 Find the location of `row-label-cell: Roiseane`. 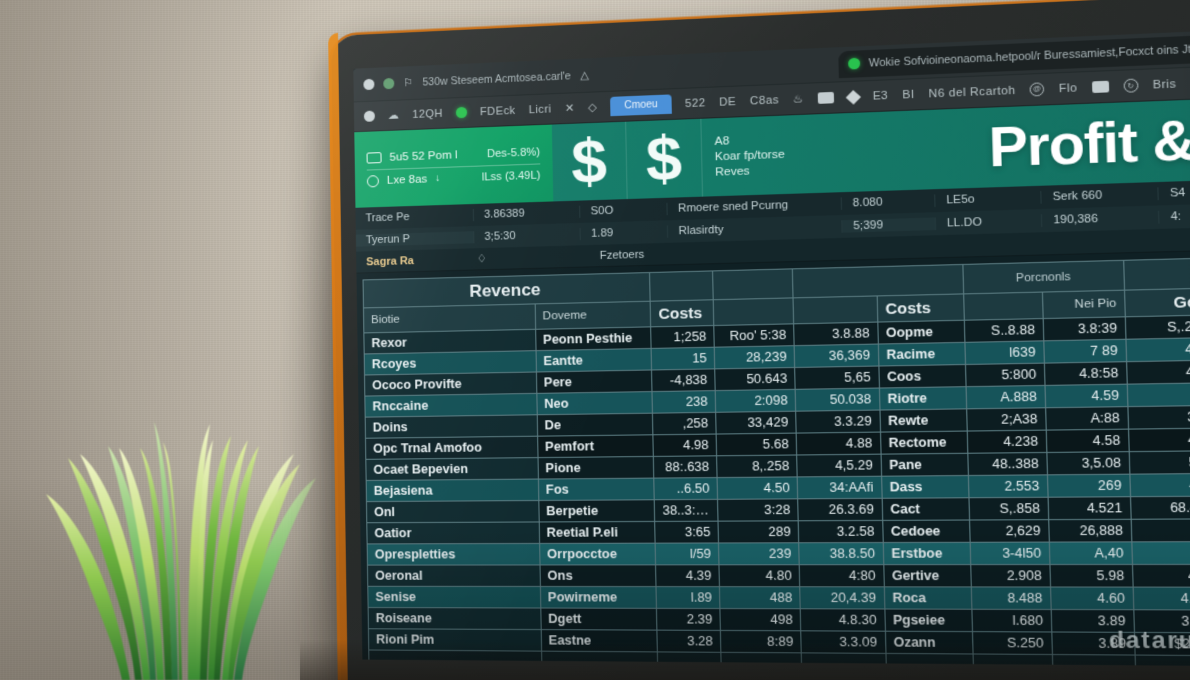

row-label-cell: Roiseane is located at coordinates (454, 618).